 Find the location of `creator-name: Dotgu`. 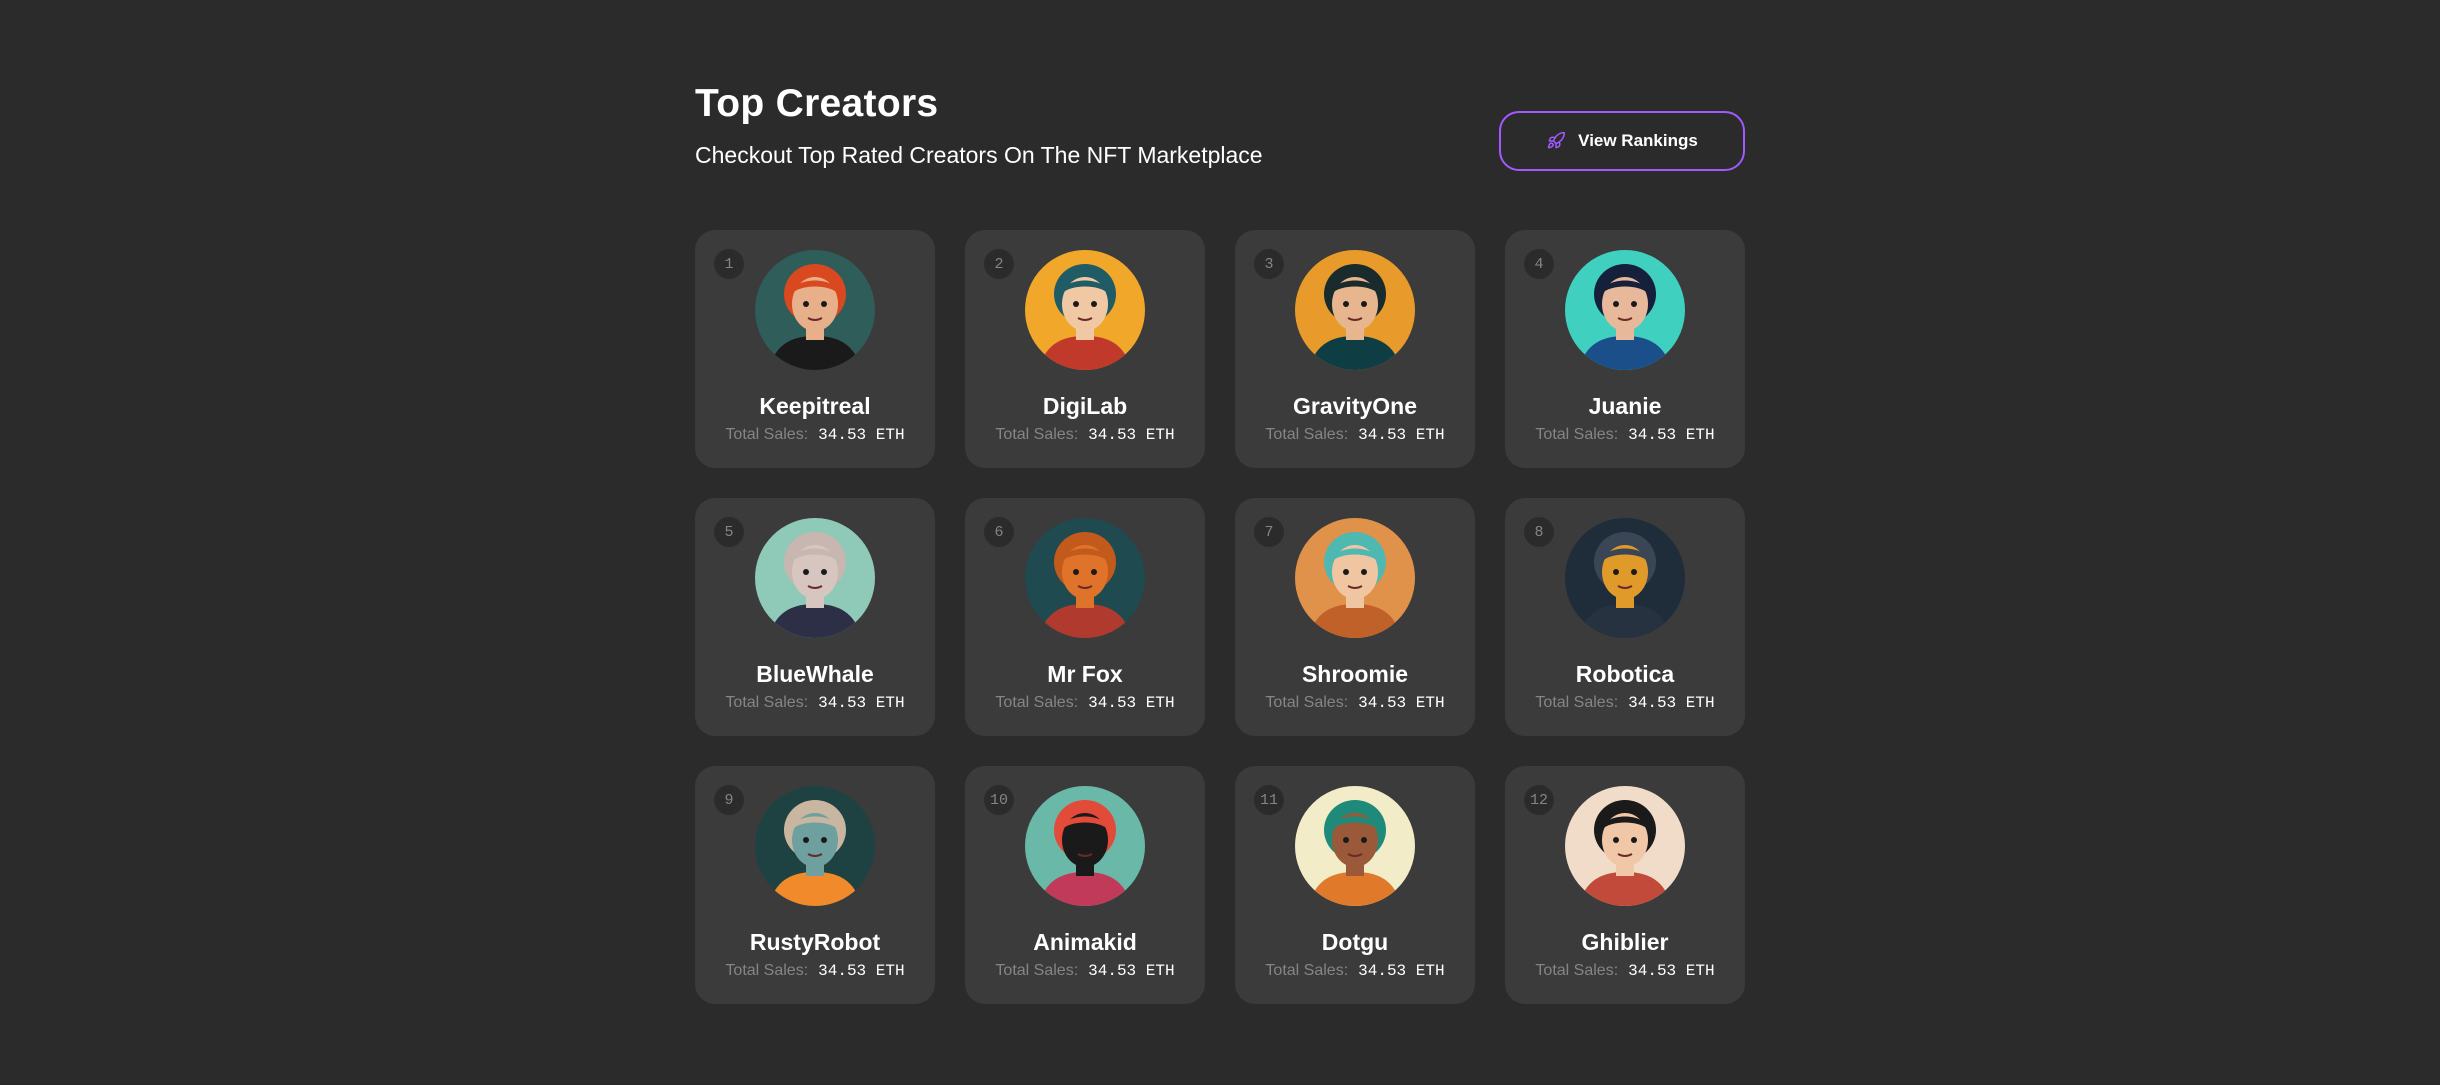

creator-name: Dotgu is located at coordinates (1355, 942).